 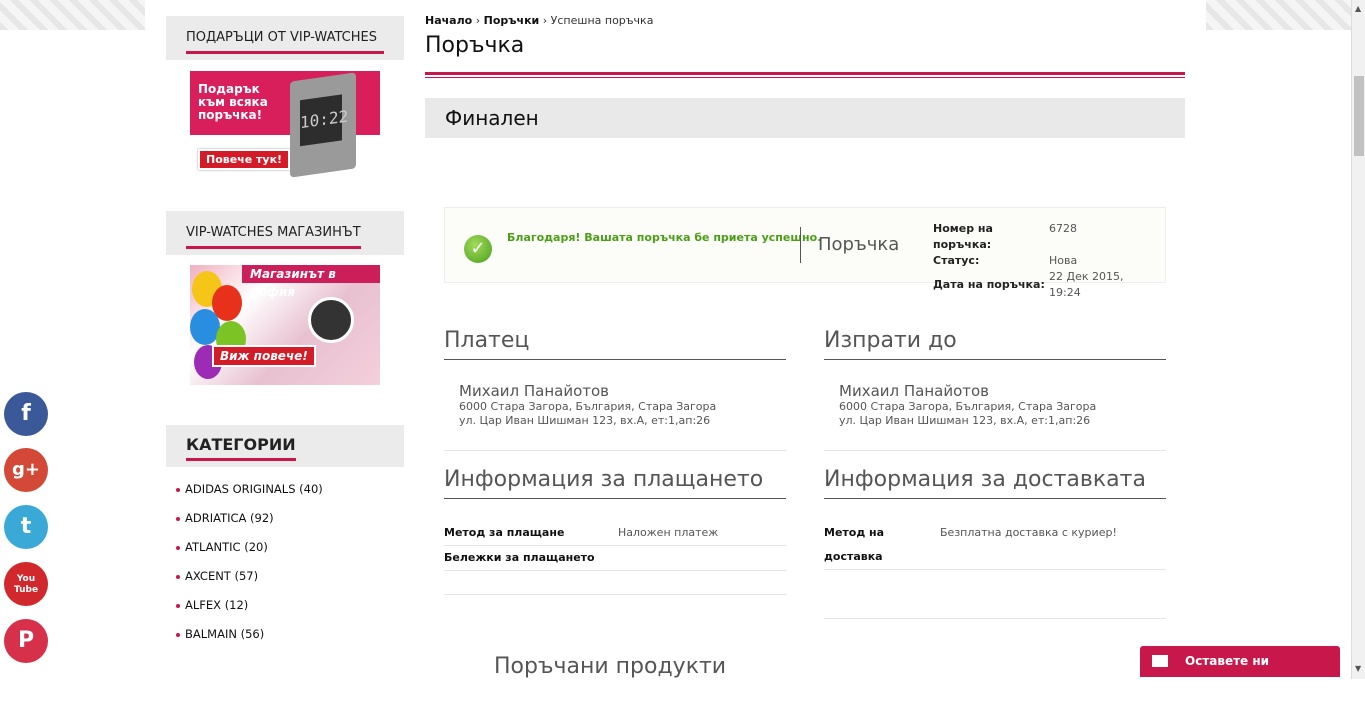 I want to click on scroll-up-icon: ▲, so click(x=1358, y=8).